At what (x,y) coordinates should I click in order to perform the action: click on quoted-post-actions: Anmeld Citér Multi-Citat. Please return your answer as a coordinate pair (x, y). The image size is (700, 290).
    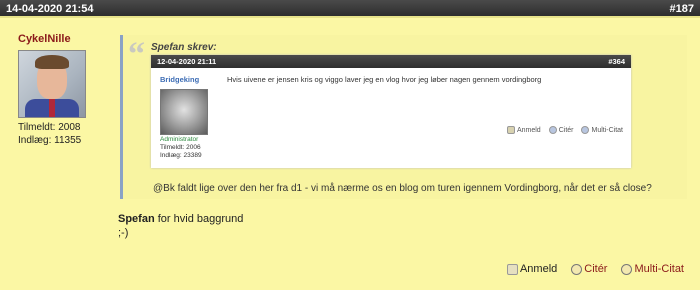
    Looking at the image, I should click on (564, 130).